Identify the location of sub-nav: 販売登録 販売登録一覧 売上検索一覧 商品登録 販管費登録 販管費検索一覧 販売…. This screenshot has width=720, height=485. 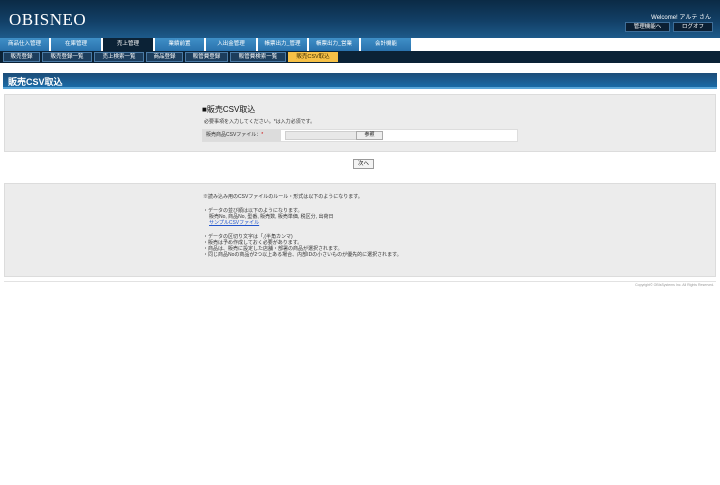
(360, 57).